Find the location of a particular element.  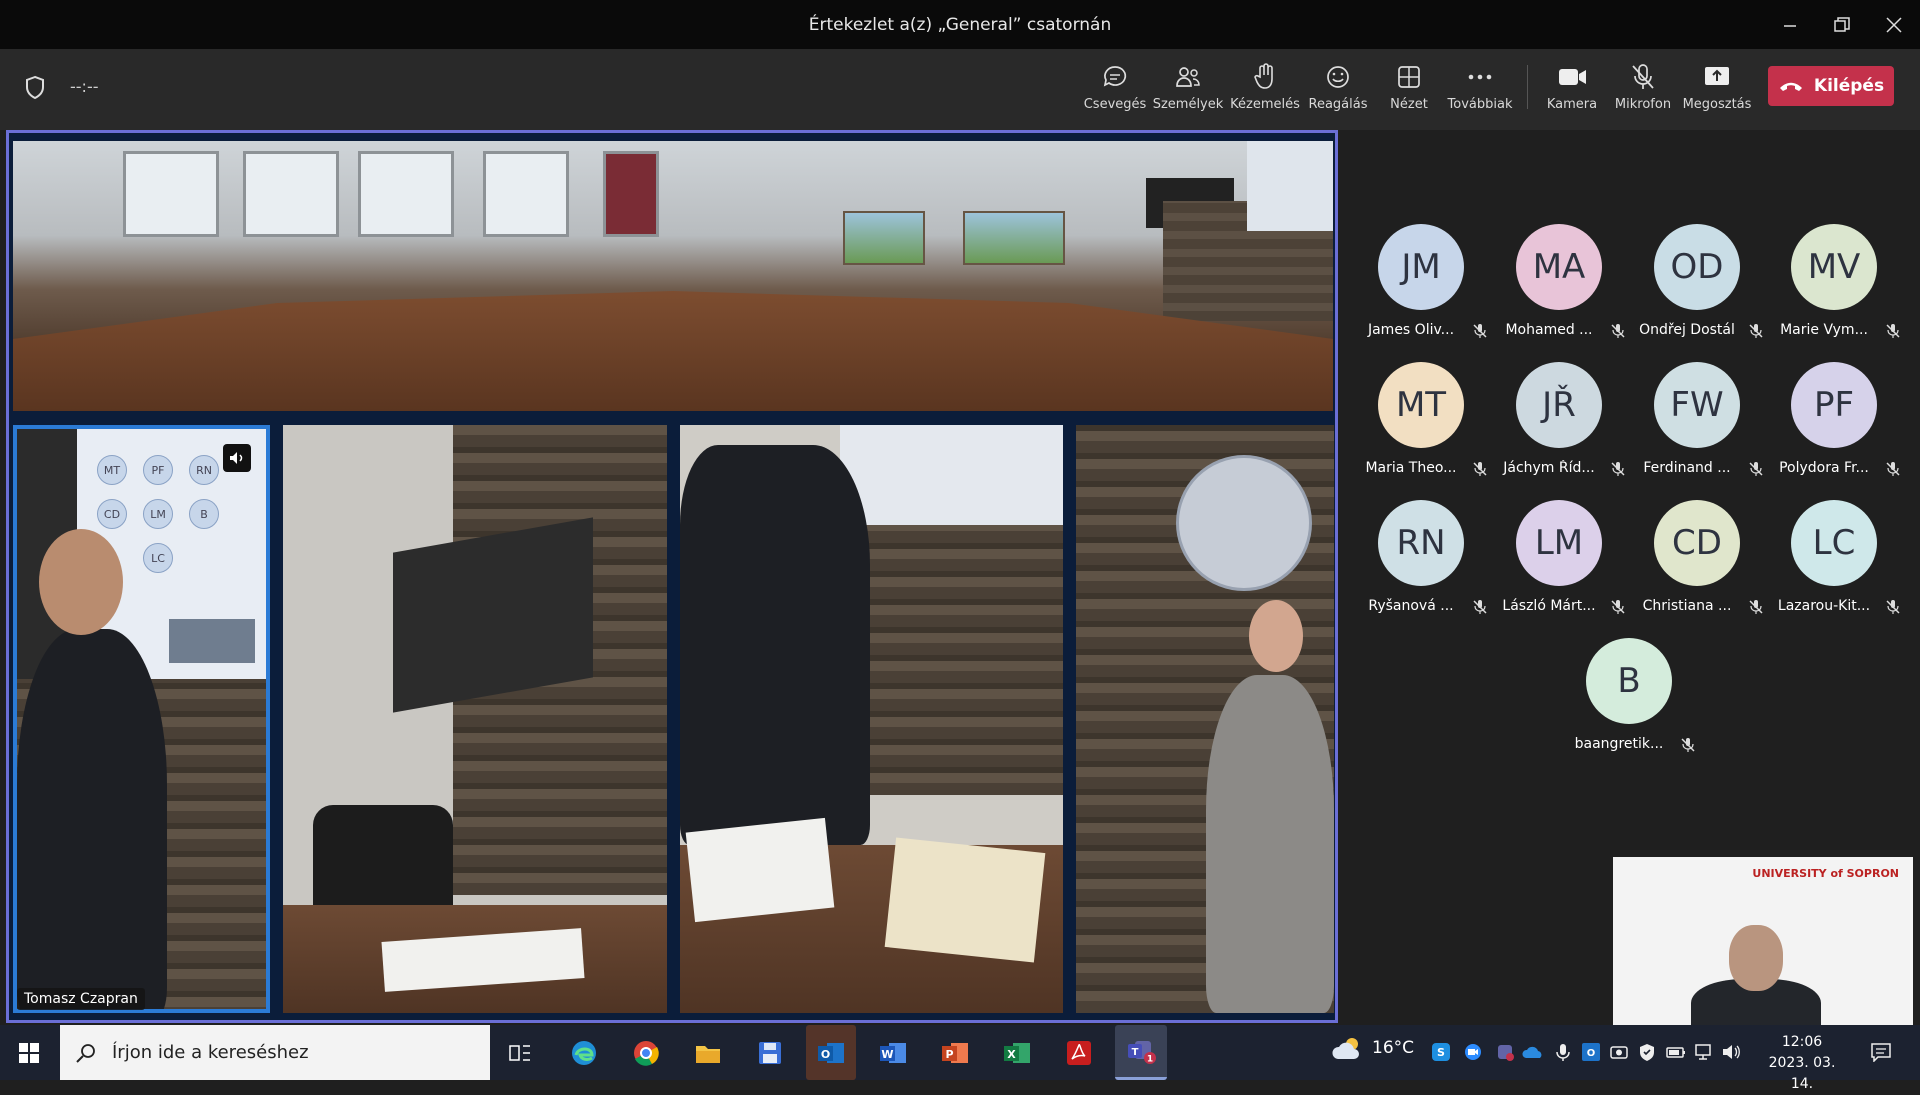

close-button is located at coordinates (1894, 24).